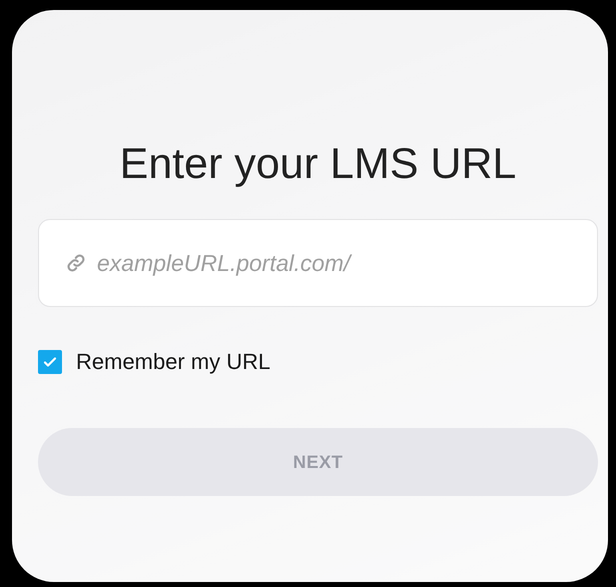 This screenshot has height=587, width=616. What do you see at coordinates (318, 263) in the screenshot?
I see `url-field: exampleURL.portal.com/` at bounding box center [318, 263].